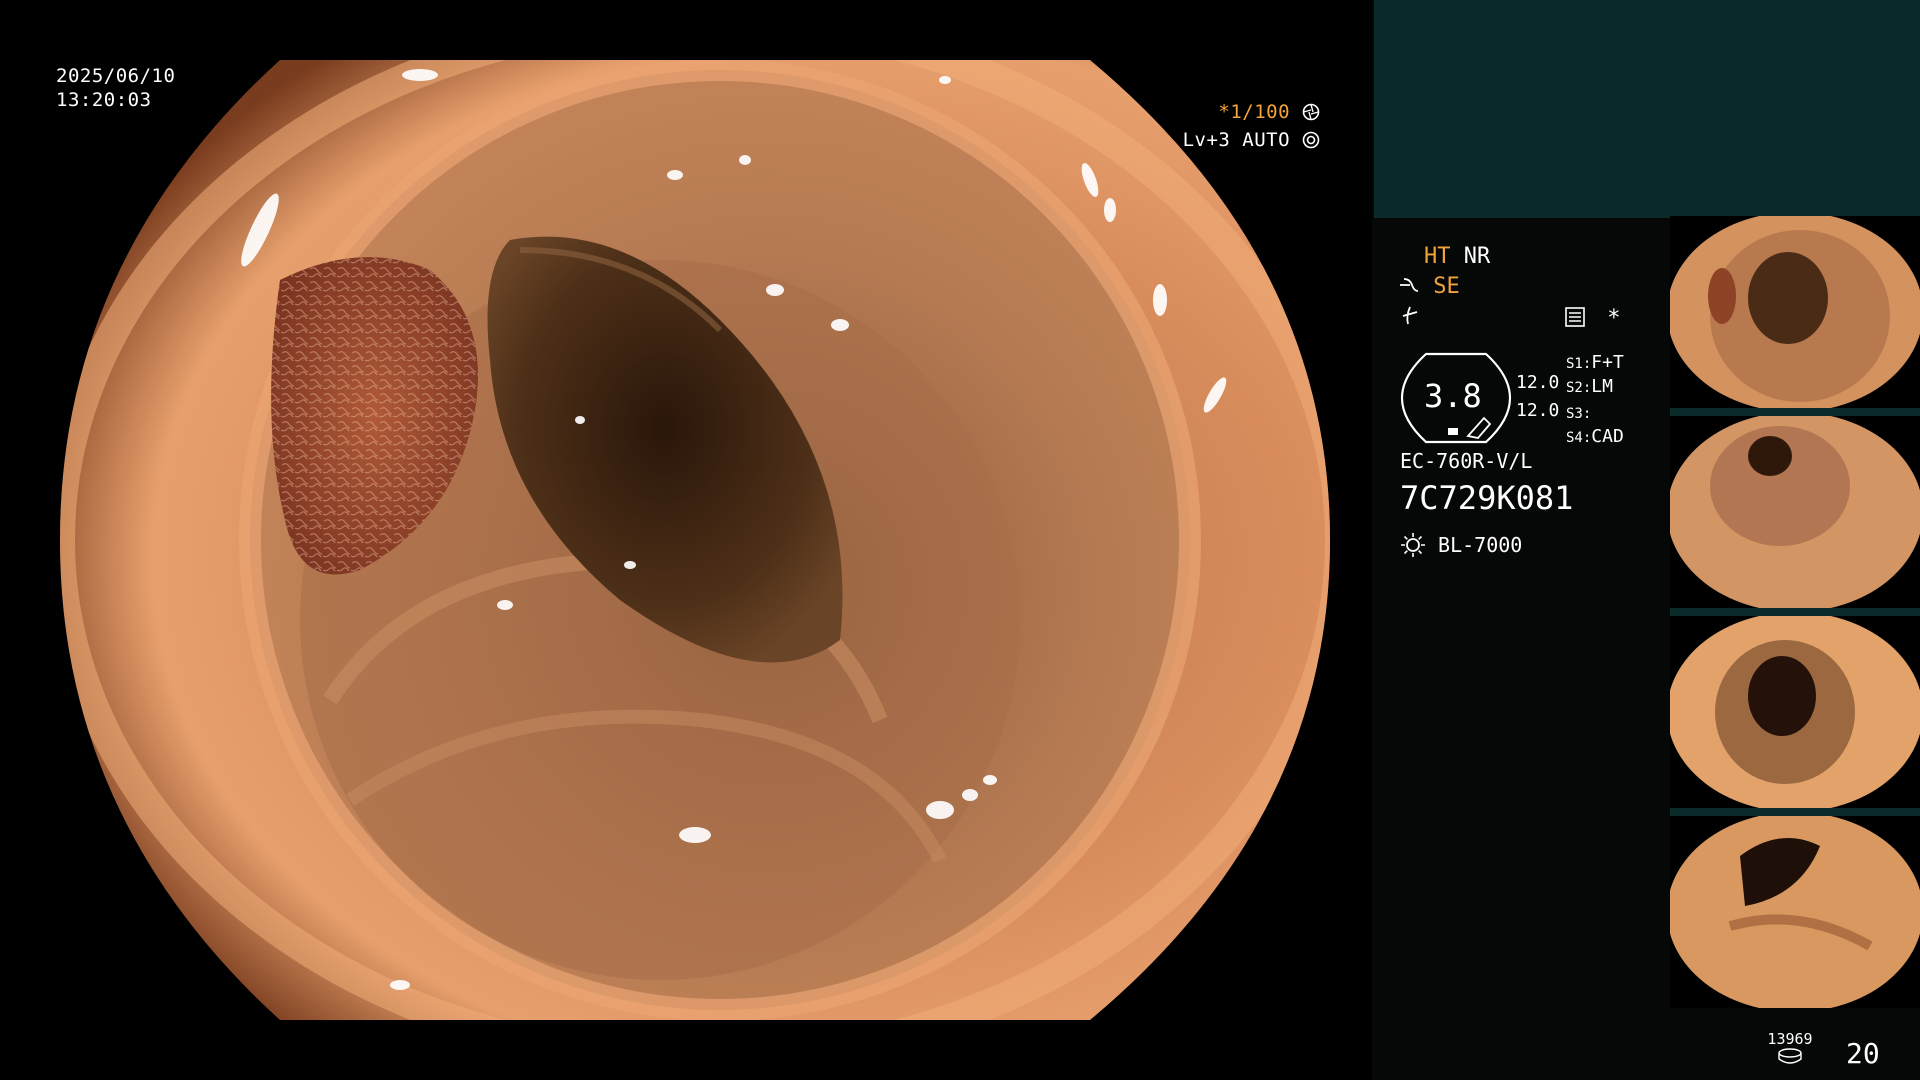  What do you see at coordinates (1607, 436) in the screenshot?
I see `switch-s4-value: CAD` at bounding box center [1607, 436].